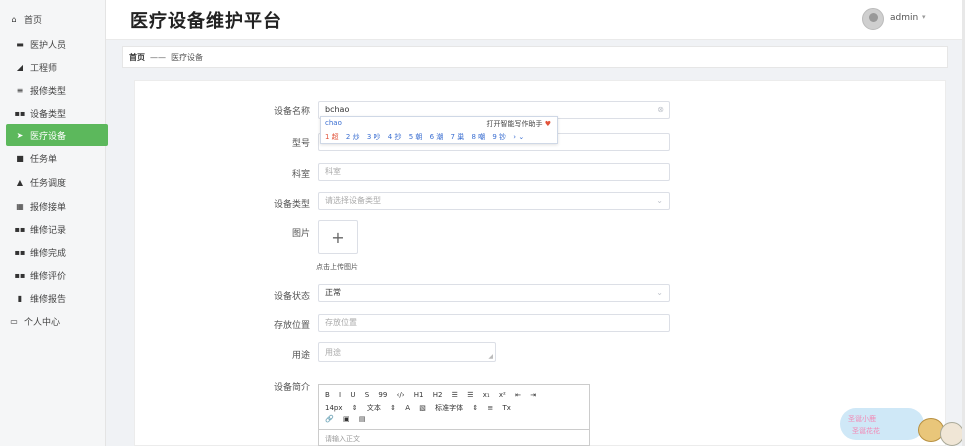 The width and height of the screenshot is (965, 446). Describe the element at coordinates (53, 44) in the screenshot. I see `sidebar-item-medical-staff: ▬ 医护人员` at that location.